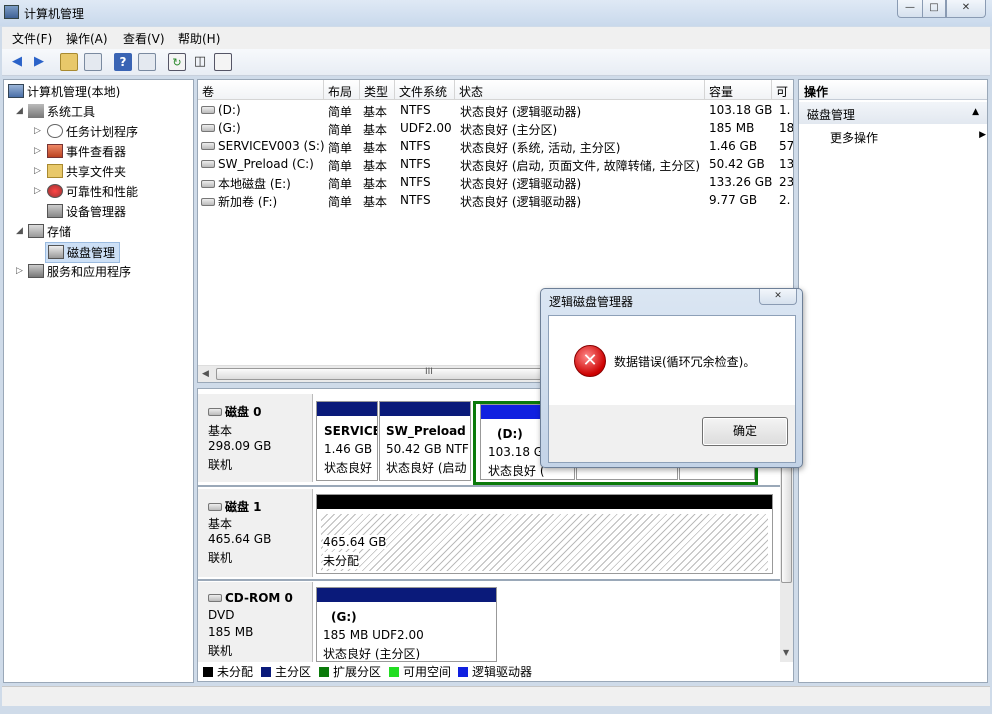 This screenshot has width=992, height=714. What do you see at coordinates (49, 231) in the screenshot?
I see `tree-storage: 存储` at bounding box center [49, 231].